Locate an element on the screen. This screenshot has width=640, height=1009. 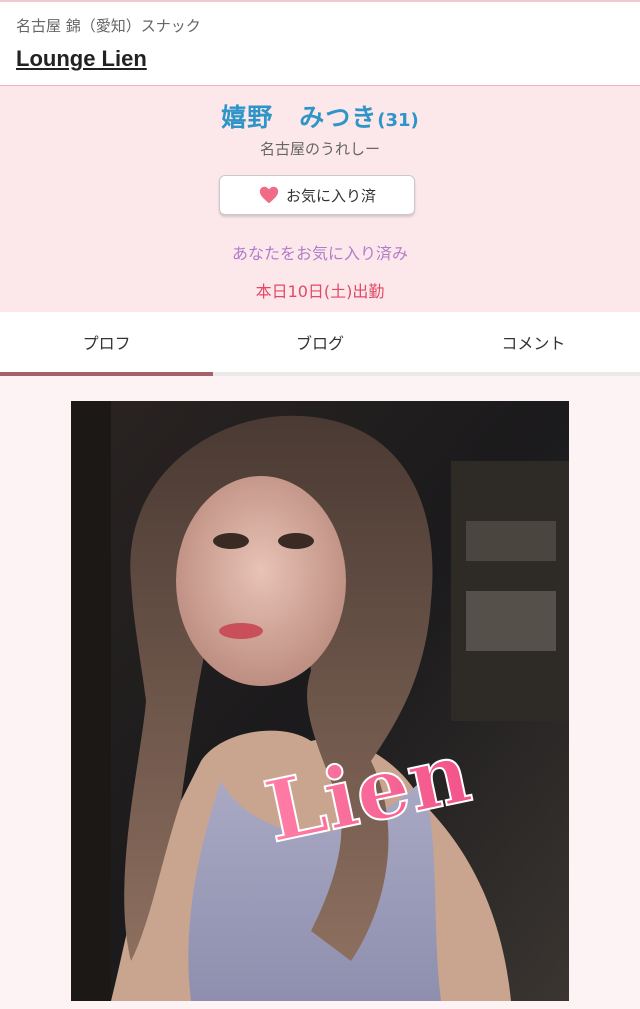
profile-tabs: プロフ ブログ コメント is located at coordinates (320, 344).